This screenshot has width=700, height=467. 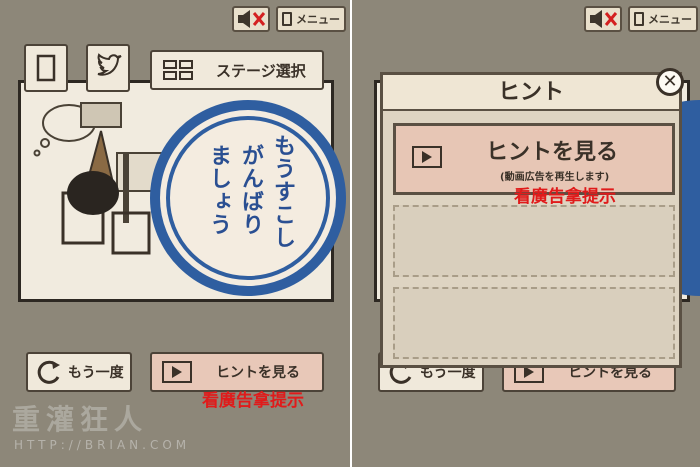 I want to click on stage-select-button: ステージ選択, so click(x=237, y=70).